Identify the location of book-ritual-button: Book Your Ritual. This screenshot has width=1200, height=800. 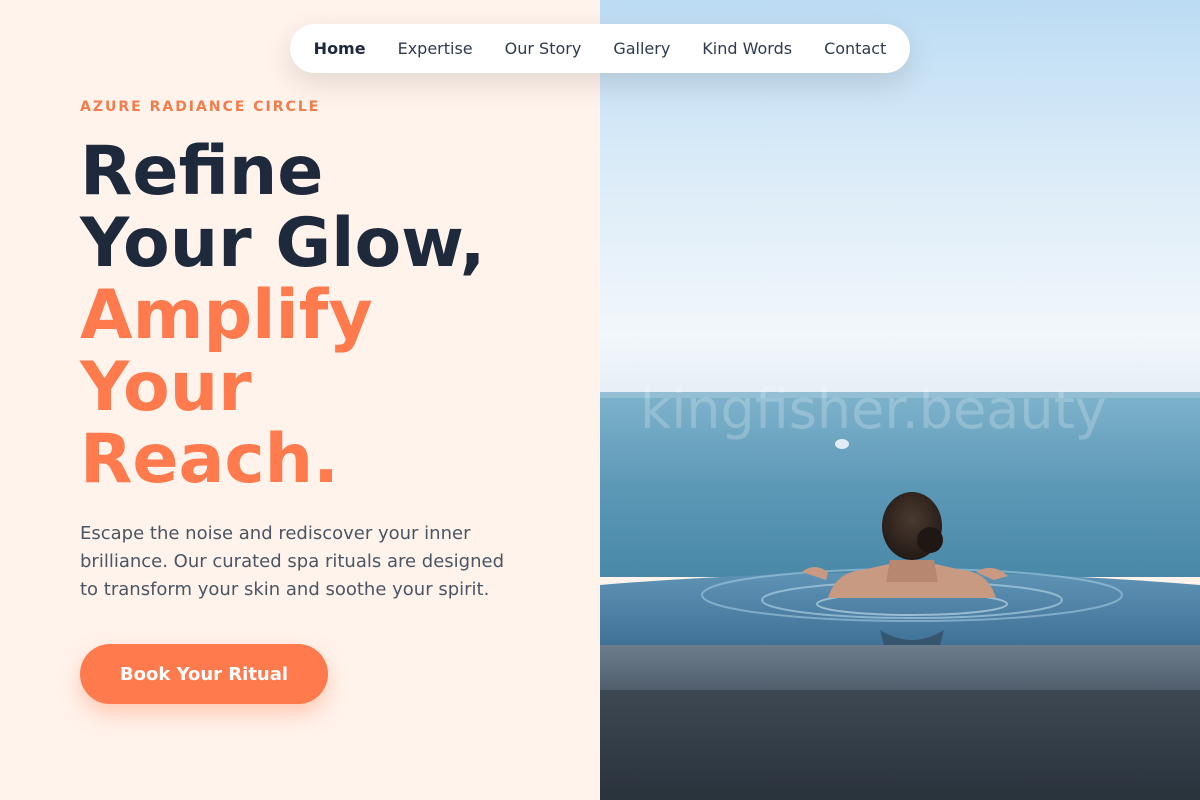
(204, 674).